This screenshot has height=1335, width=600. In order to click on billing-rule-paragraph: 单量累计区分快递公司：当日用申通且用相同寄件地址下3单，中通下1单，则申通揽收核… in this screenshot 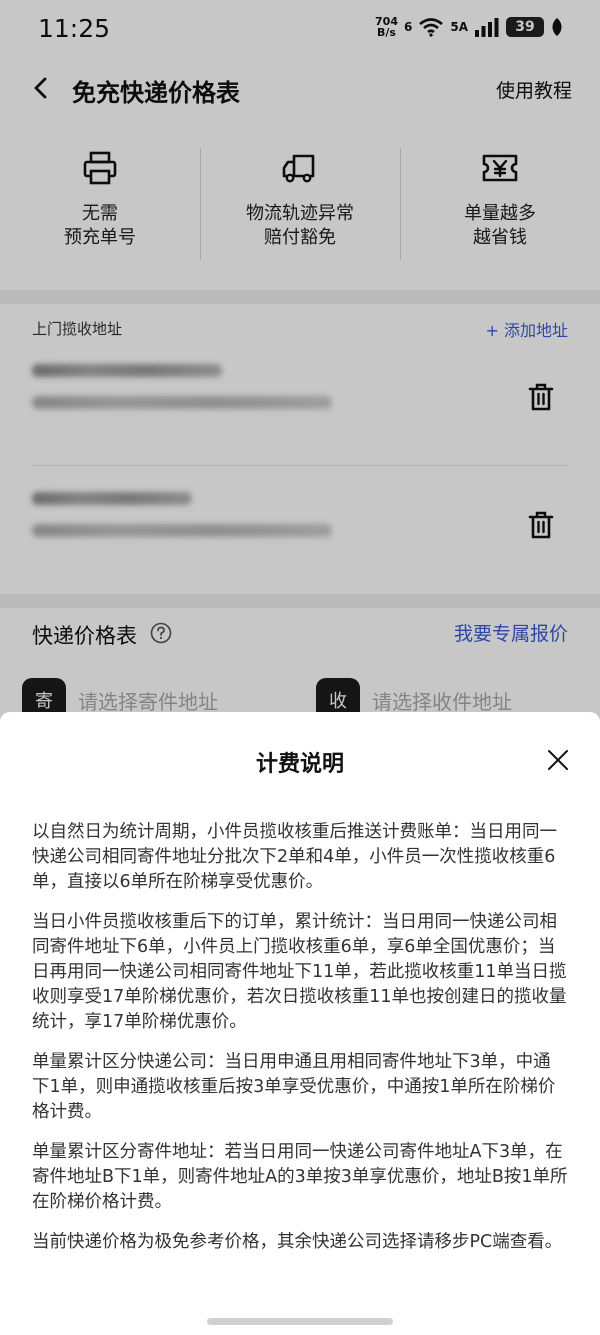, I will do `click(294, 1087)`.